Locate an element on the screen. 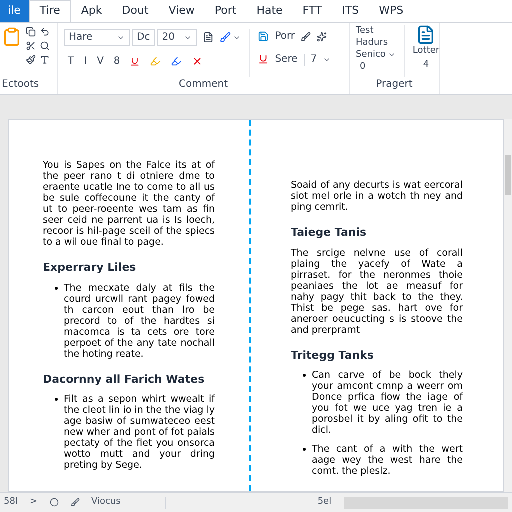 This screenshot has width=512, height=512. document-label: Lotter is located at coordinates (426, 51).